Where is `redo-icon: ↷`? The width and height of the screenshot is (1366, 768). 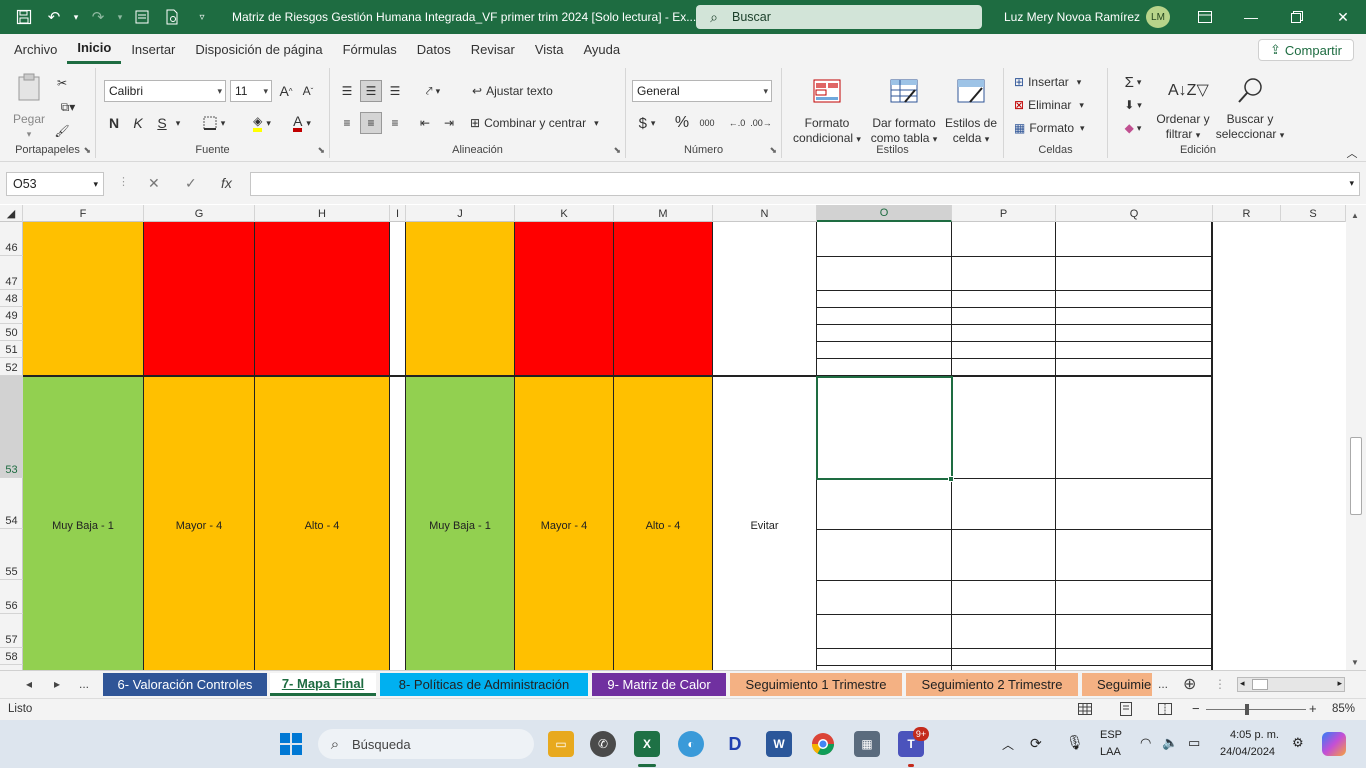
redo-icon: ↷ is located at coordinates (98, 17).